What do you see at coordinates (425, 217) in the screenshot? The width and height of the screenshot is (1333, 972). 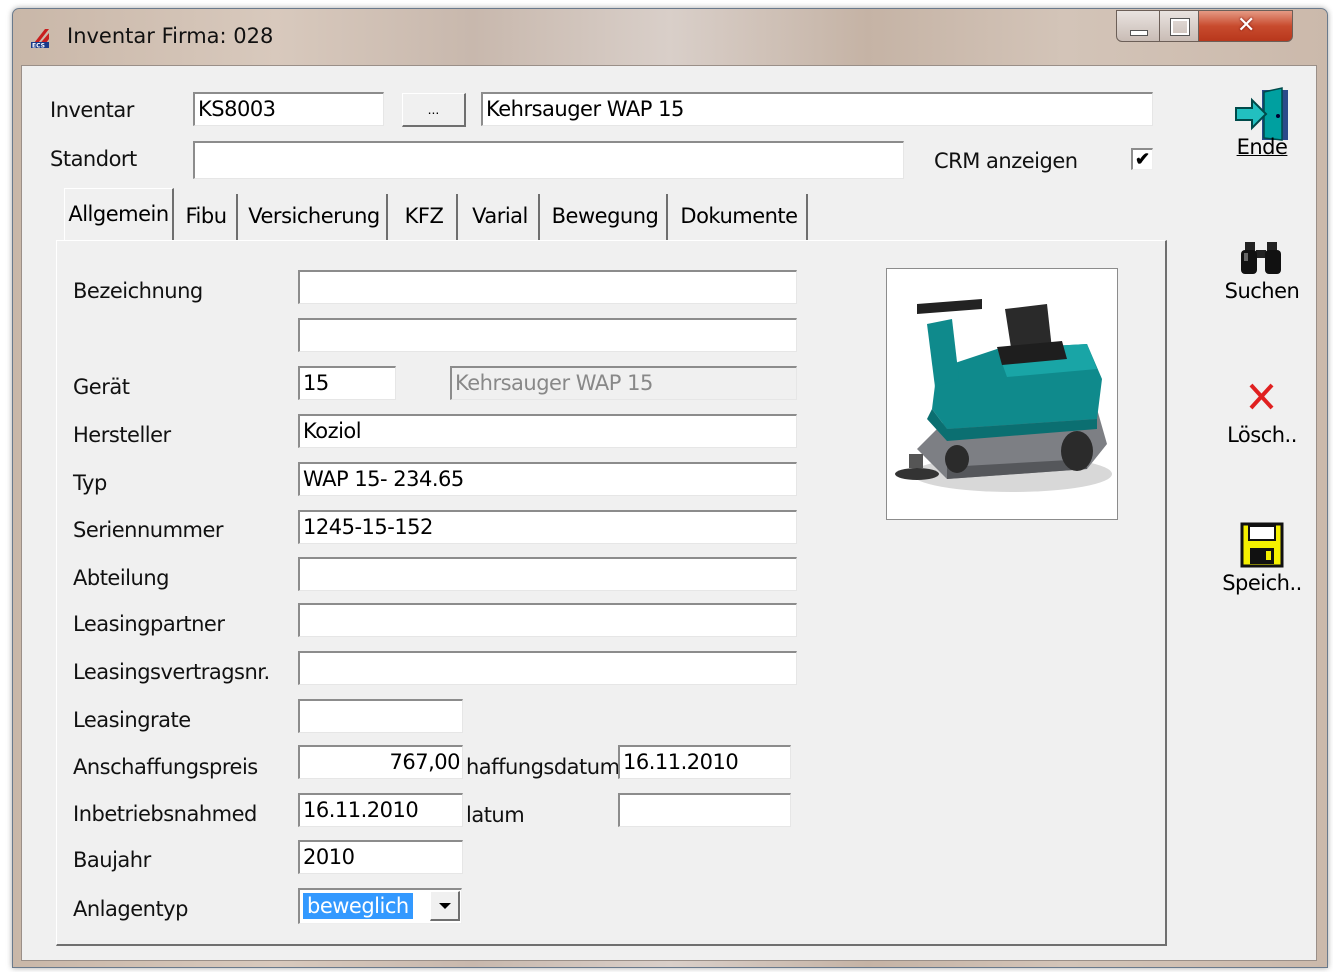 I see `tab-kfz: KFZ` at bounding box center [425, 217].